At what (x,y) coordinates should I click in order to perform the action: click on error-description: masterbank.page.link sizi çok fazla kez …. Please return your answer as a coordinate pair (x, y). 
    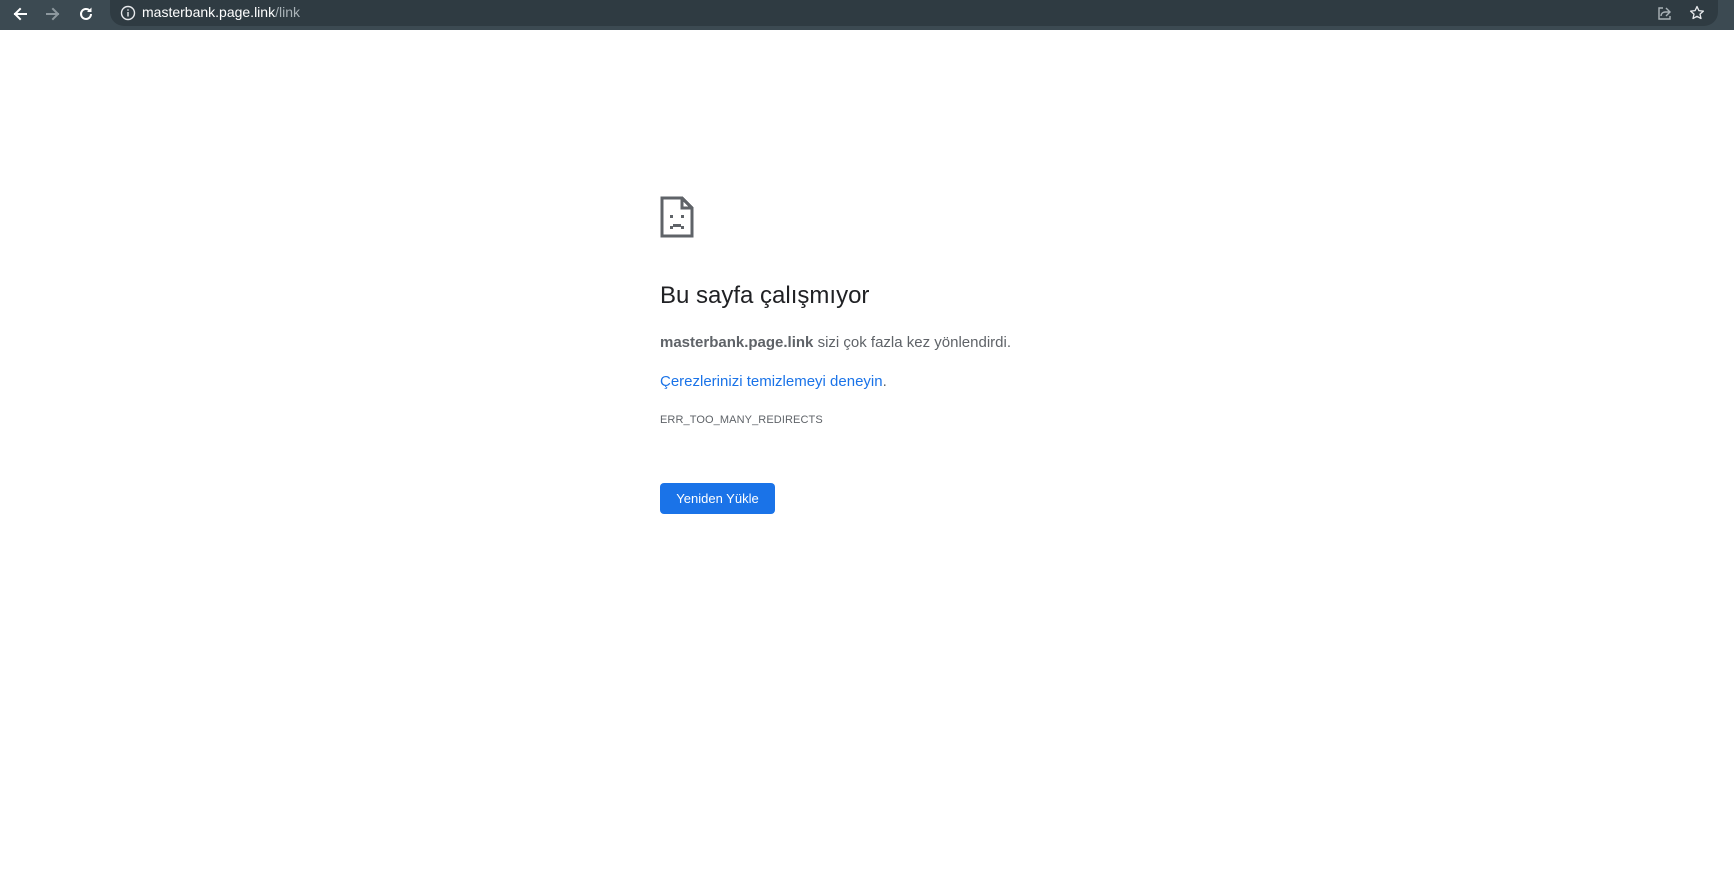
    Looking at the image, I should click on (835, 342).